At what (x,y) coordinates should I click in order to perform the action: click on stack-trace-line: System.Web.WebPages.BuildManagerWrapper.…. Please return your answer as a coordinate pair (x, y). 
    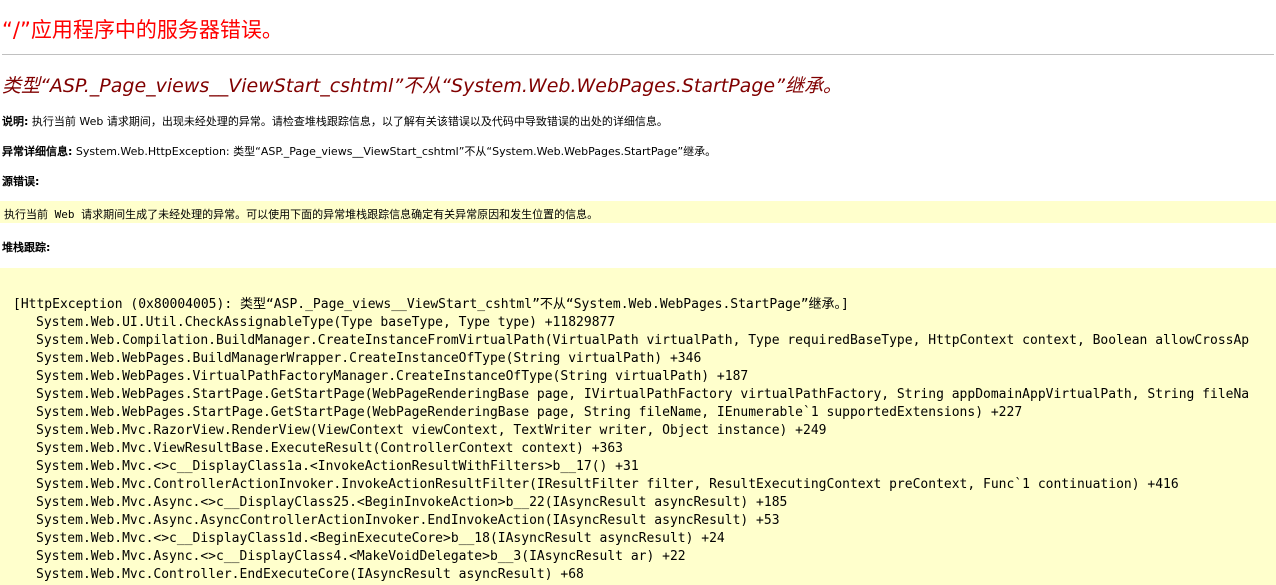
    Looking at the image, I should click on (369, 358).